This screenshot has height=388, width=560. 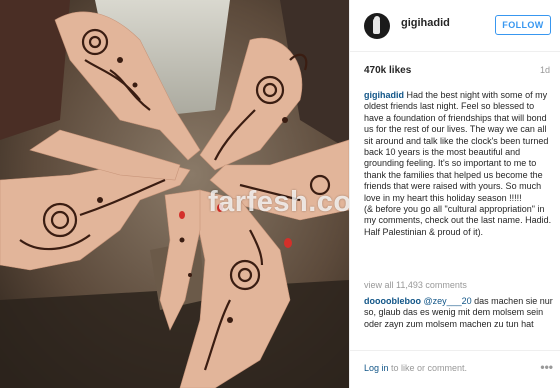 What do you see at coordinates (425, 23) in the screenshot?
I see `header-username: gigihadid` at bounding box center [425, 23].